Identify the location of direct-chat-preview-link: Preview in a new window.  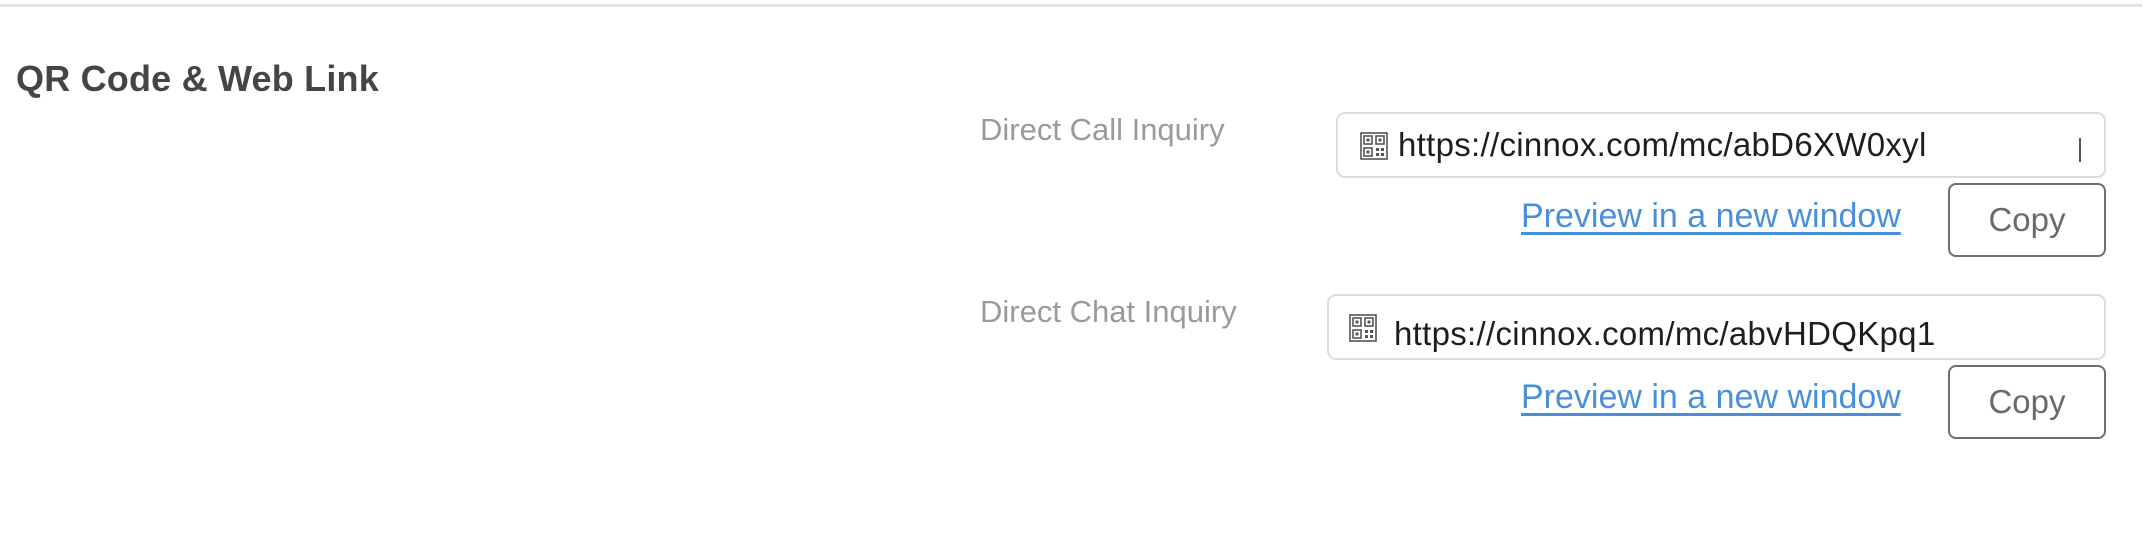
(1711, 397).